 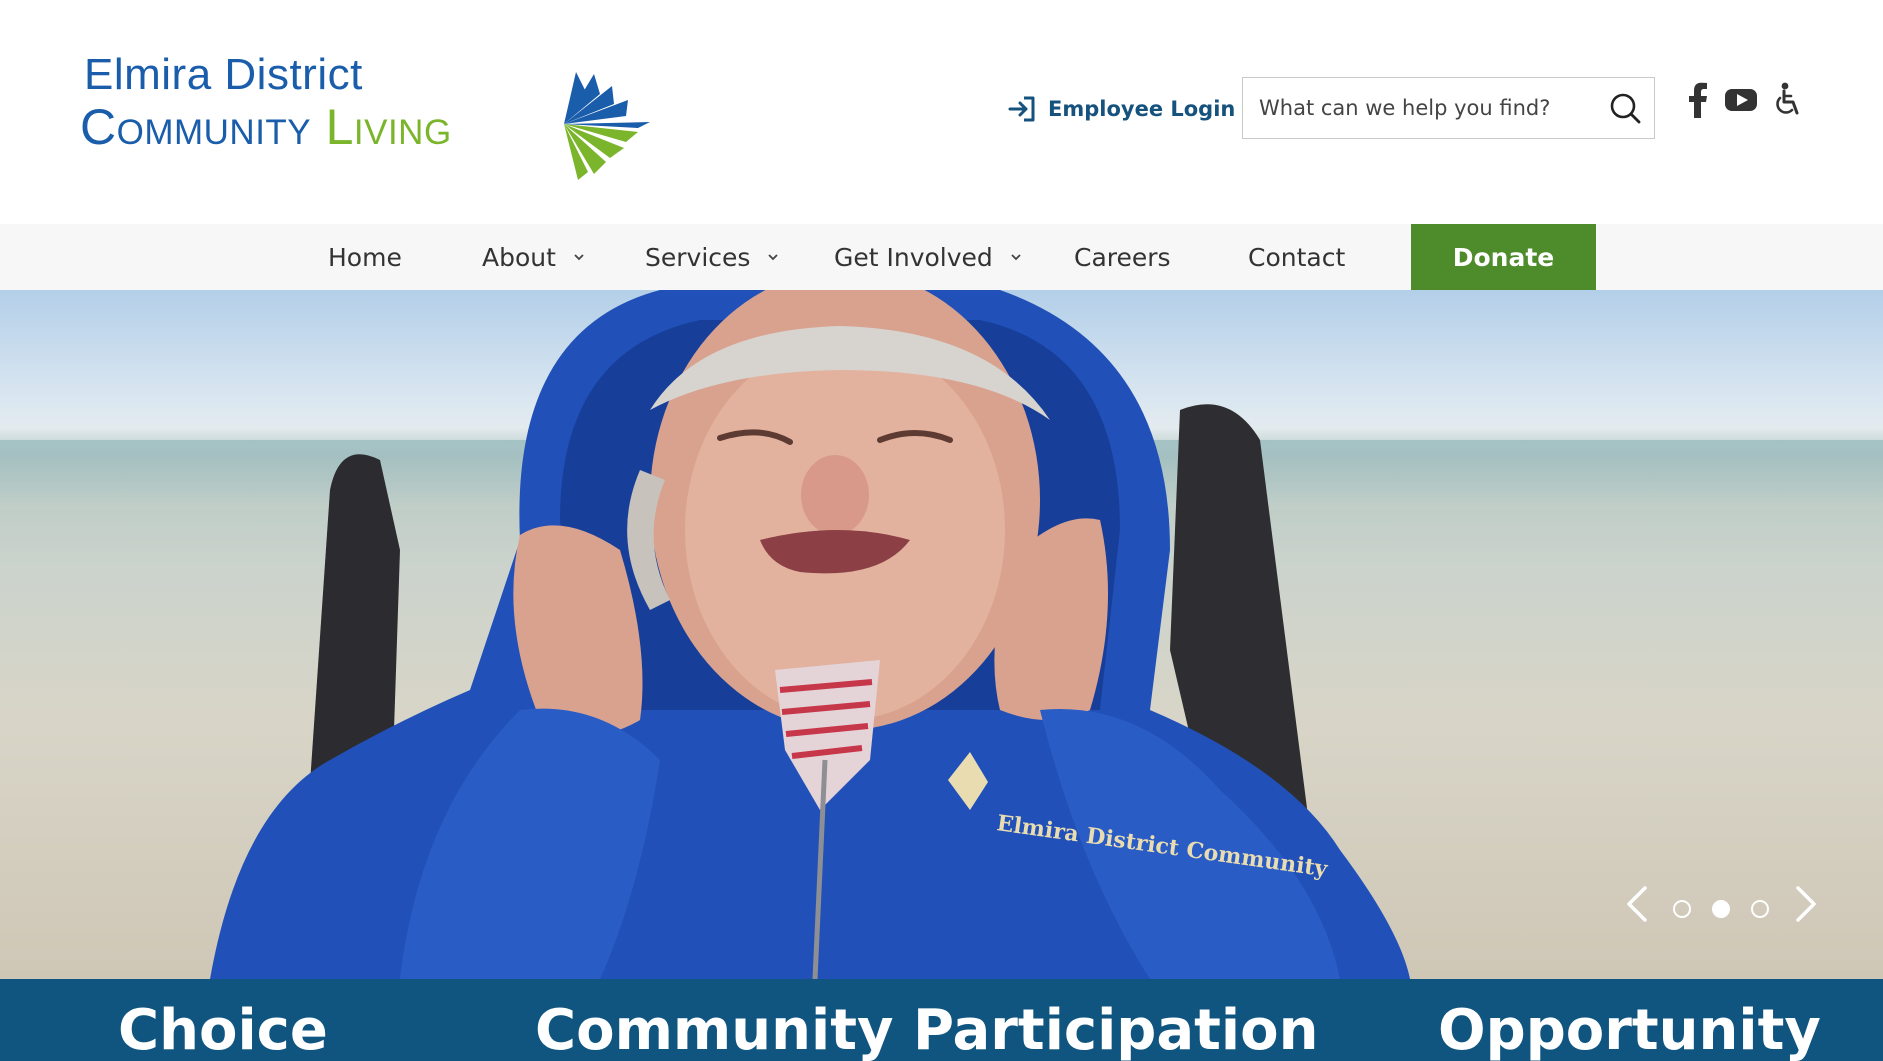 I want to click on nav-item-careers: Careers, so click(x=1122, y=257).